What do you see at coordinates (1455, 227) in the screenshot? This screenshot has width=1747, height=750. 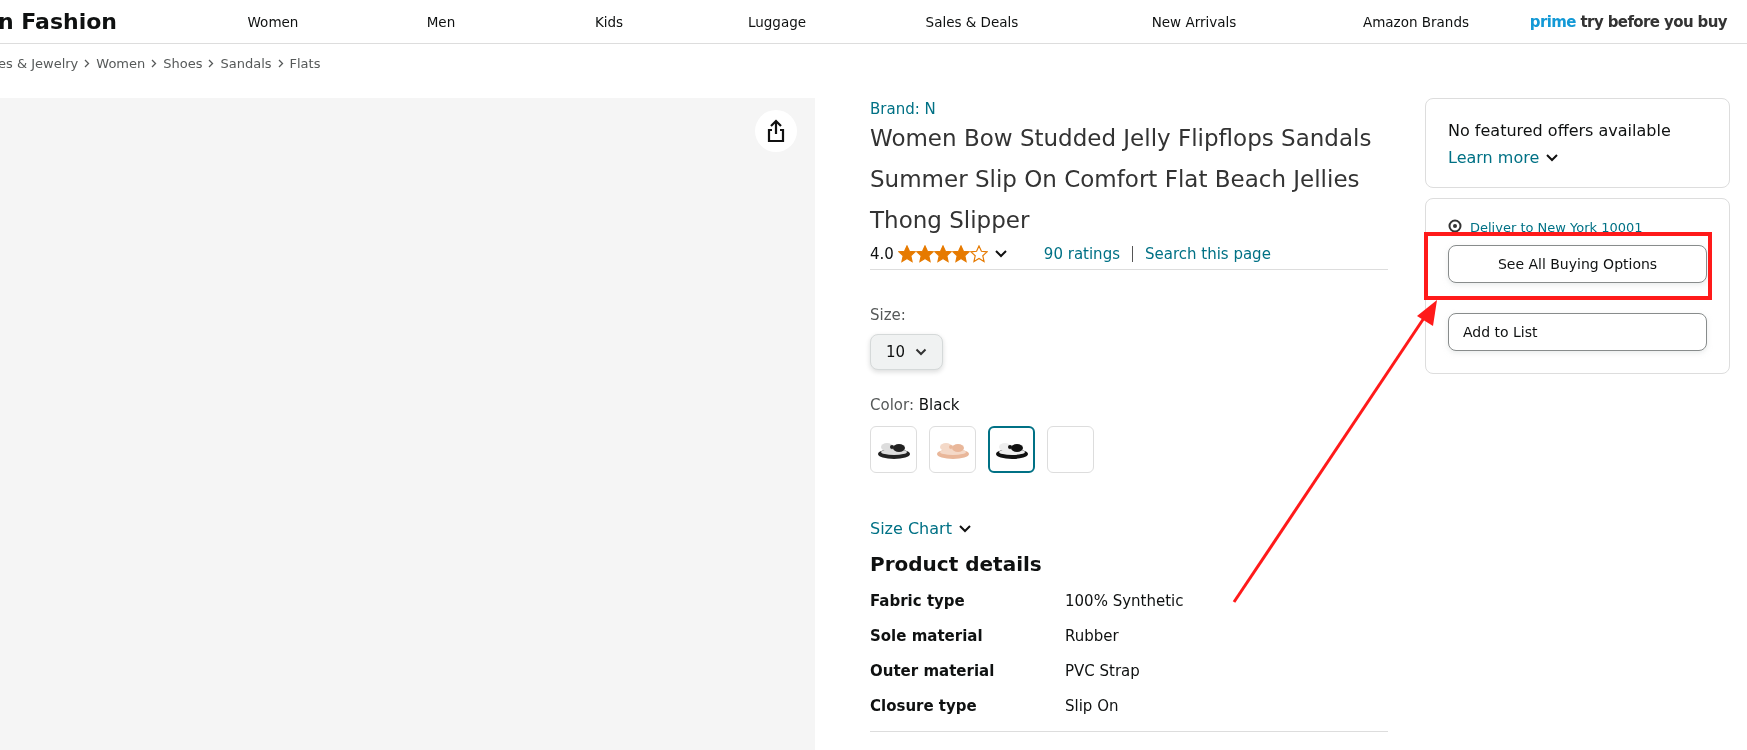 I see `location-pin-icon` at bounding box center [1455, 227].